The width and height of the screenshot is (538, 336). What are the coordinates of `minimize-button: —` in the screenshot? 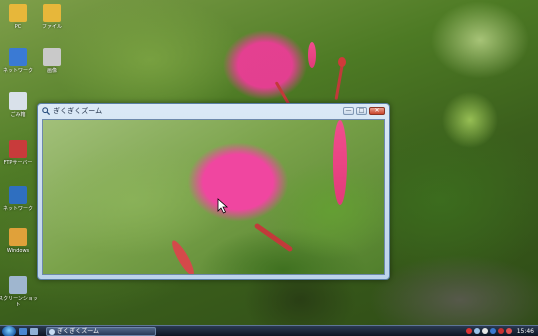 It's located at (348, 111).